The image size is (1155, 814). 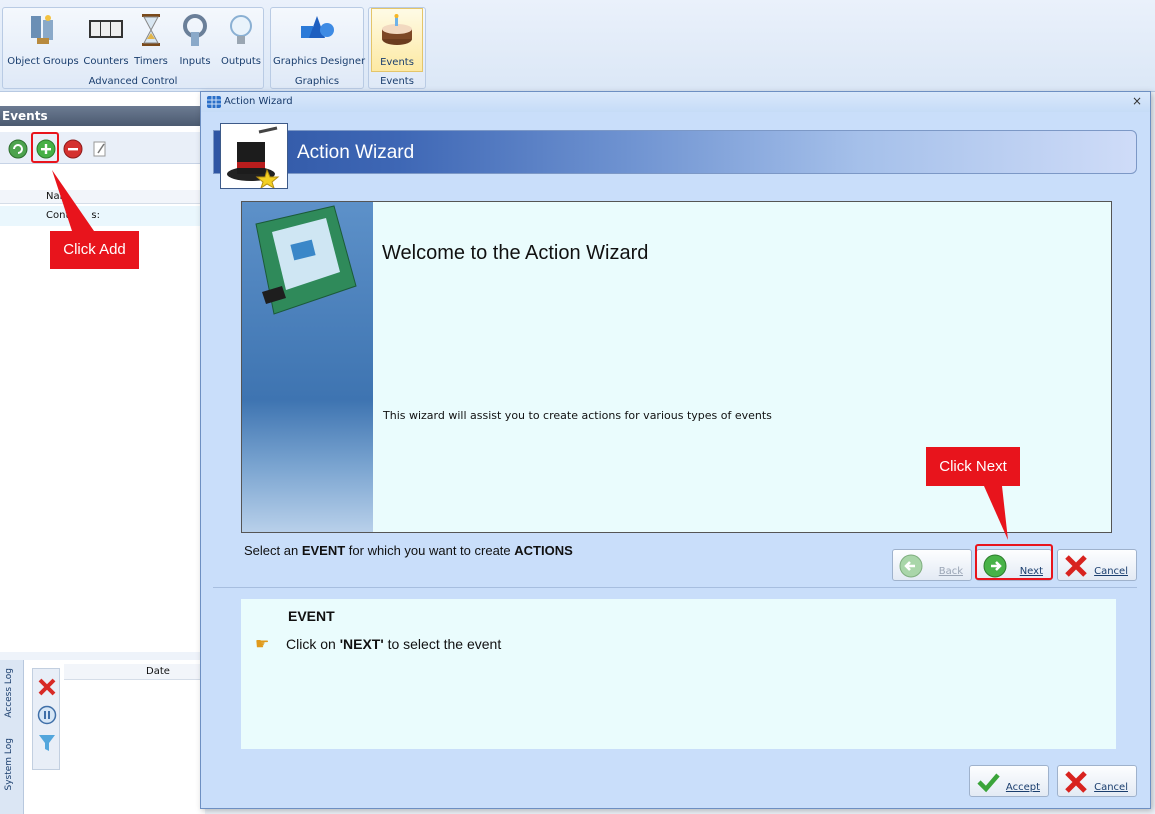 I want to click on graphics-designer-button: Graphics Designer, so click(x=319, y=40).